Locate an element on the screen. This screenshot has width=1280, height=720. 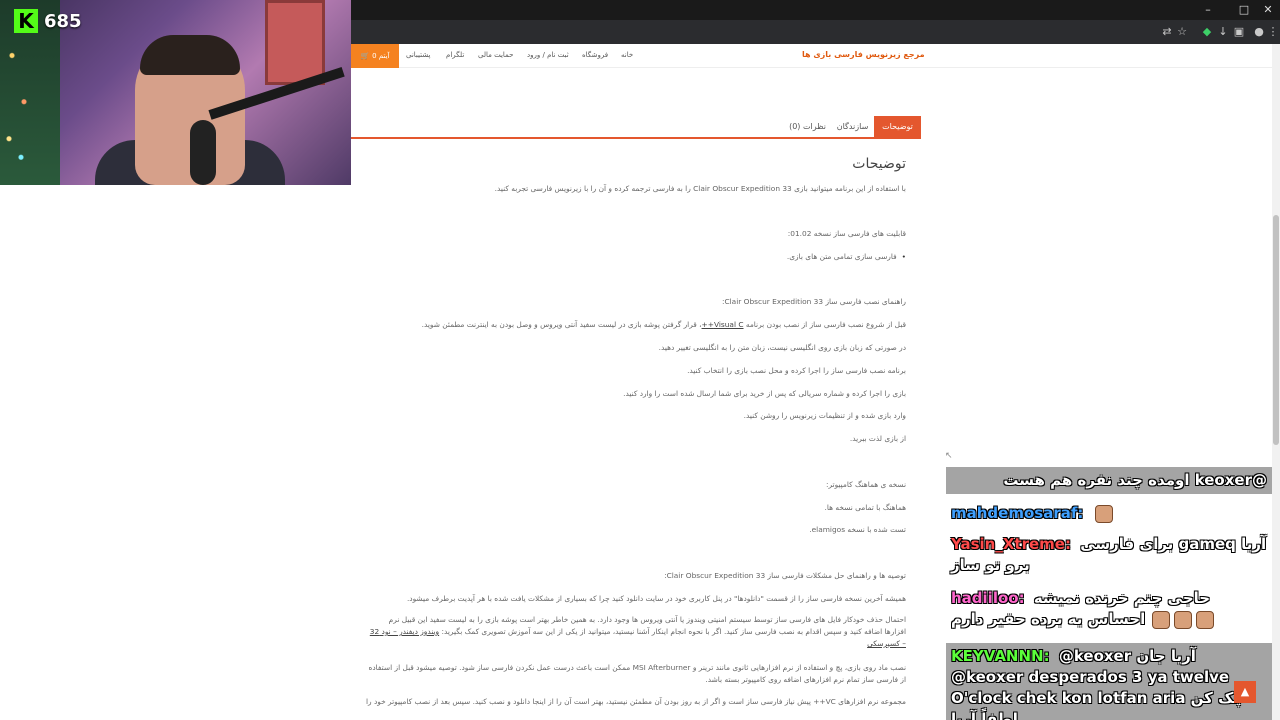
chat-message: @keoxer اومده چند نفره هم هست is located at coordinates (1109, 480).